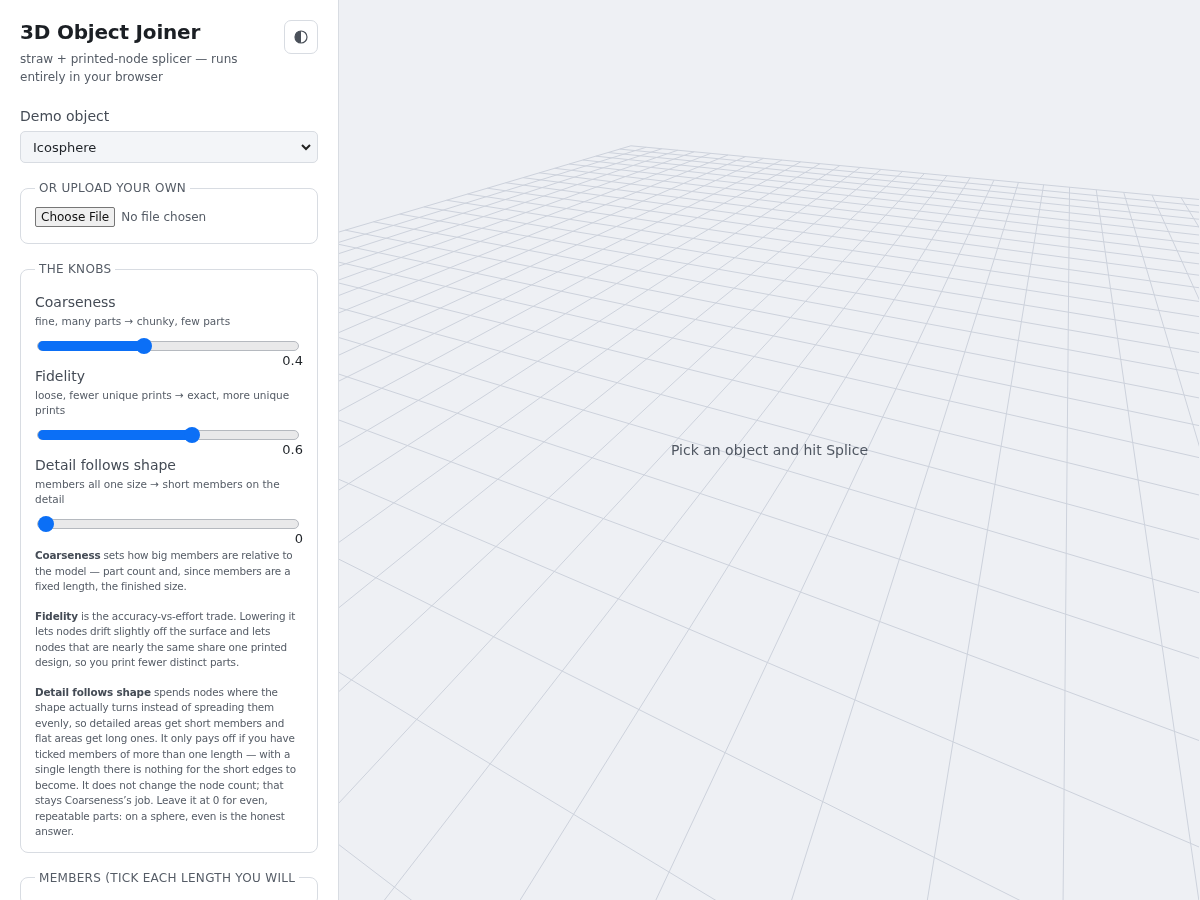  Describe the element at coordinates (166, 639) in the screenshot. I see `help-paragraph: Fidelity is the accuracy-vs-effort trade. Lowering it lets nodes drift slightly off the surface and lets nodes that are nearly the same share one printed design, so you print fewer distinct parts.` at that location.